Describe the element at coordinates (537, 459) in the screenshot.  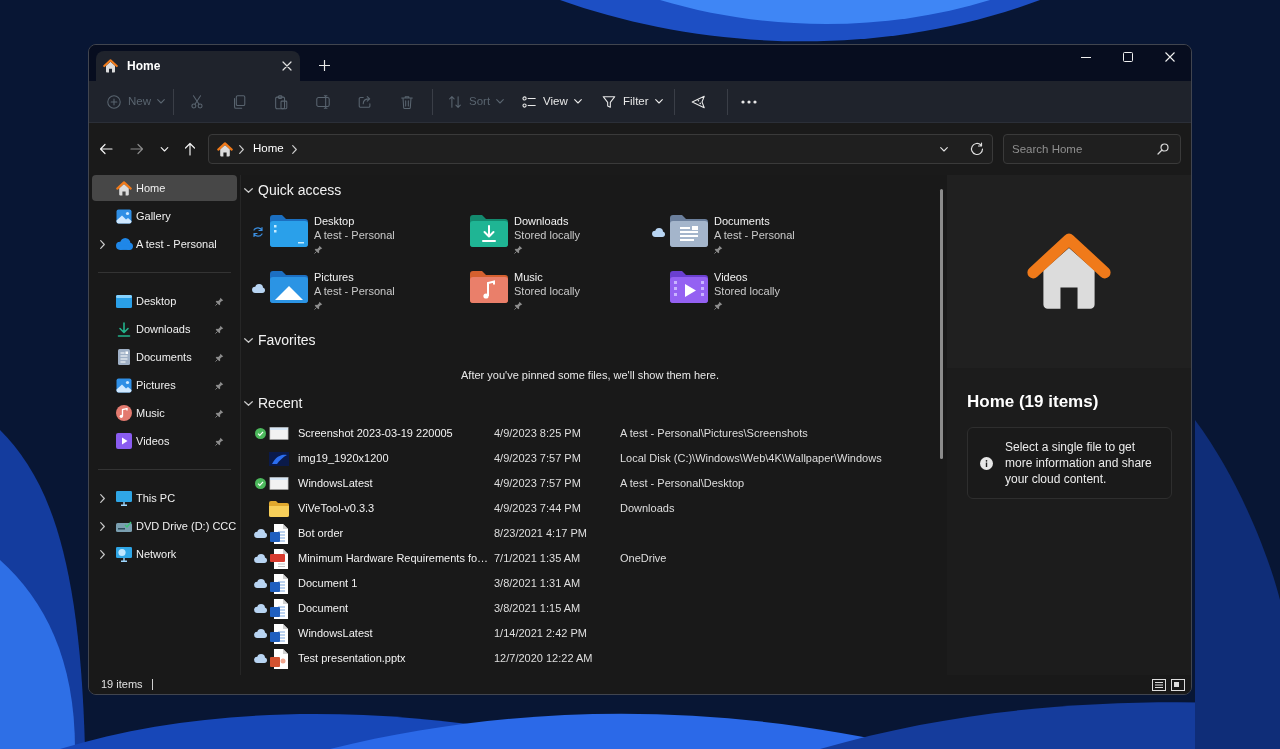
I see `date-modified: 4/9/2023 7:57 PM` at that location.